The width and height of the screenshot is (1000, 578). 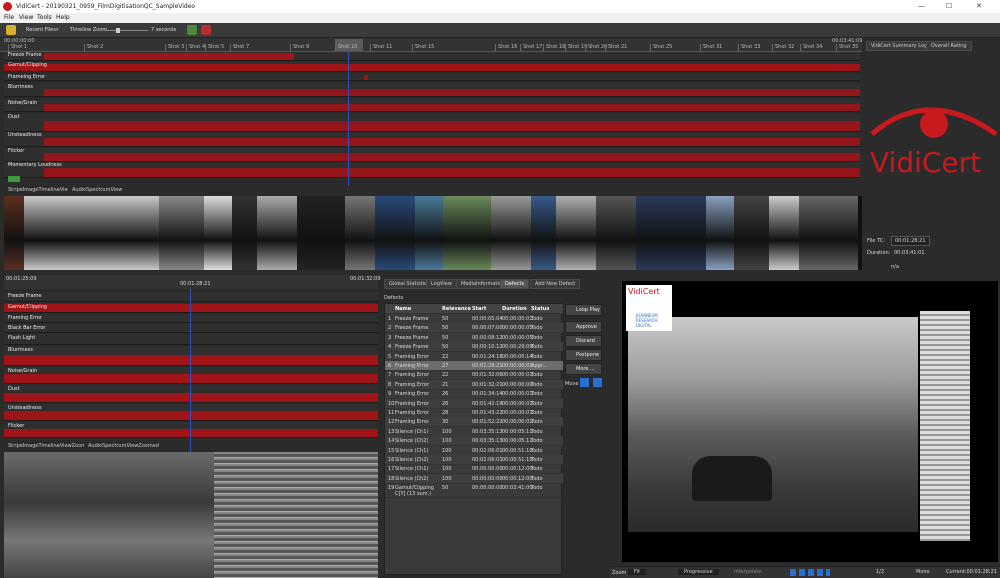 I want to click on shot-marker: Shot 16, so click(x=506, y=48).